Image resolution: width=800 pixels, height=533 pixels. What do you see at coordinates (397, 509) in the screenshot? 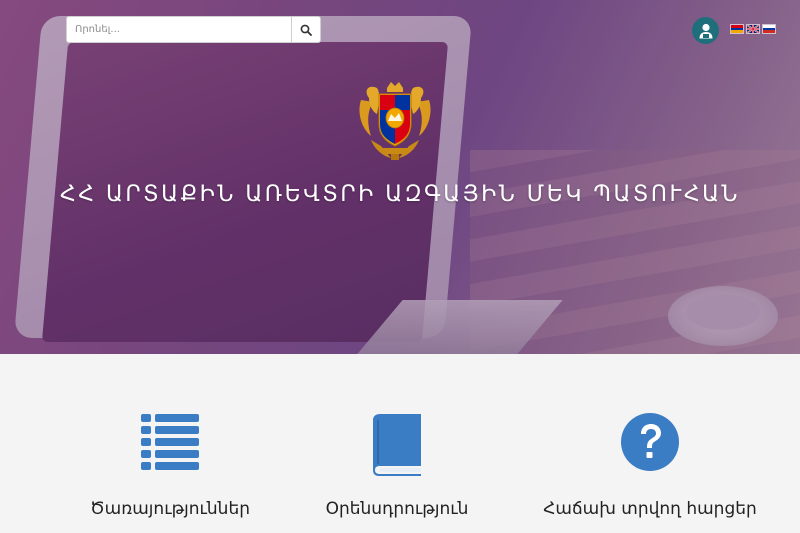
I see `feature-label: Օրենսդրություն` at bounding box center [397, 509].